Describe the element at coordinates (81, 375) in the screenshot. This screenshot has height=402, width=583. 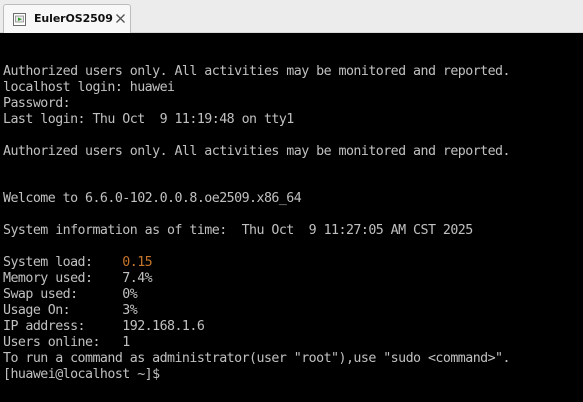
I see `shell-prompt: [huawei@localhost ~]$` at that location.